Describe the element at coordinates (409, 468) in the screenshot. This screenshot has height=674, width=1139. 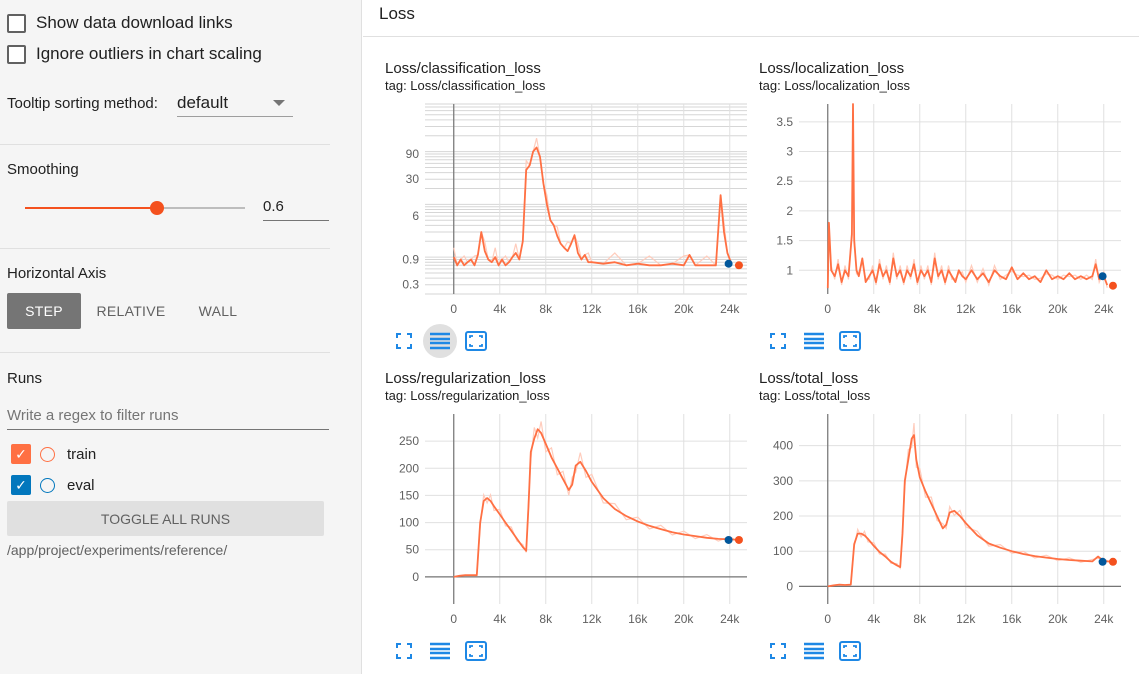
I see `y-tick-label: 200` at that location.